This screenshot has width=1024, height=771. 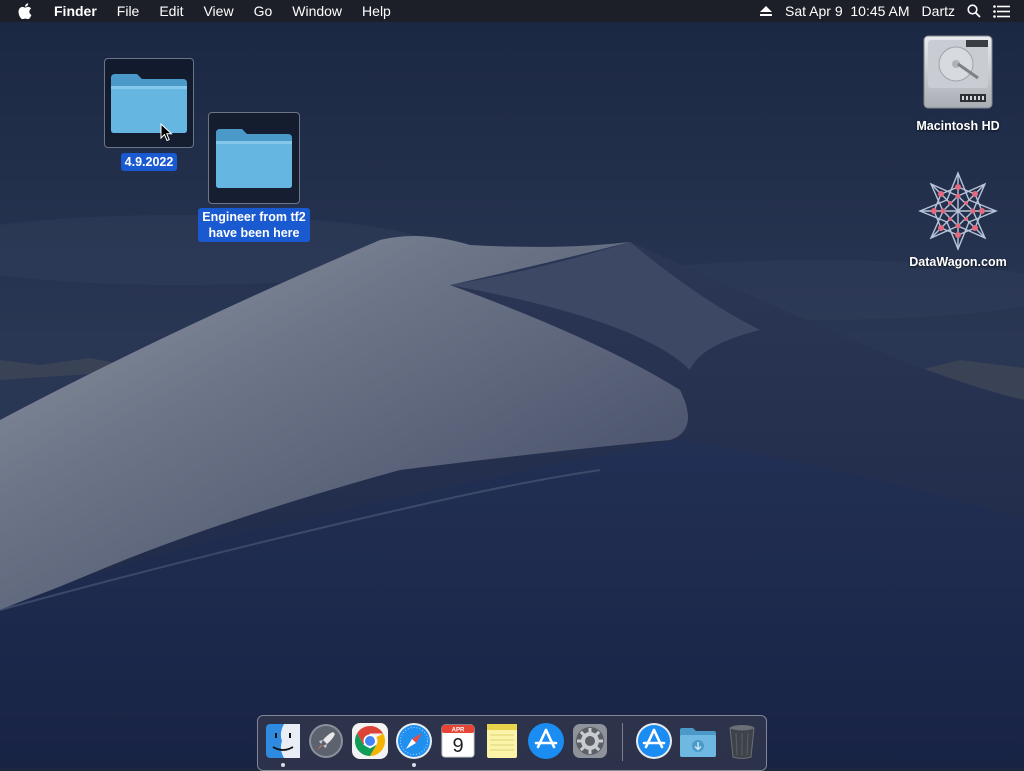 I want to click on menu-app-name: Finder, so click(x=80, y=11).